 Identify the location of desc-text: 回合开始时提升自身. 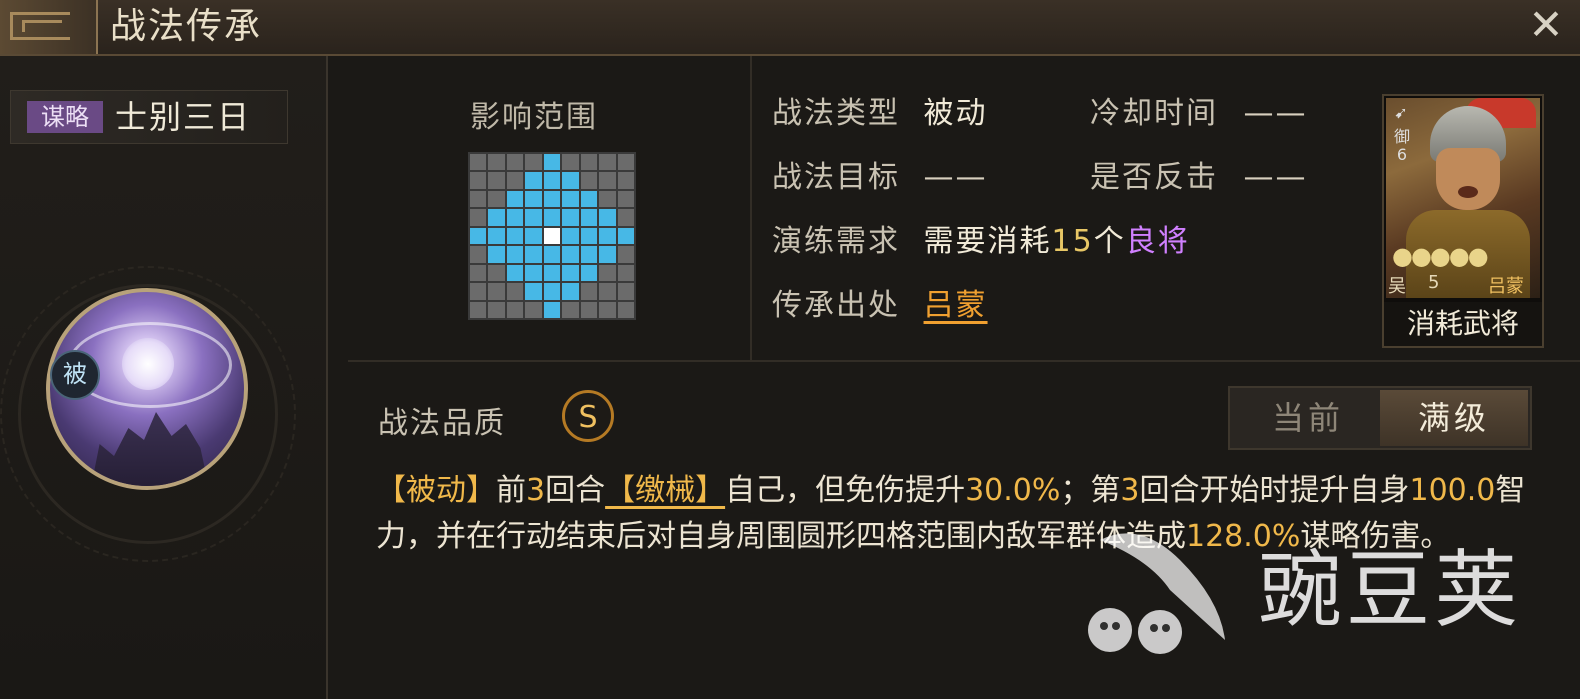
(1274, 490).